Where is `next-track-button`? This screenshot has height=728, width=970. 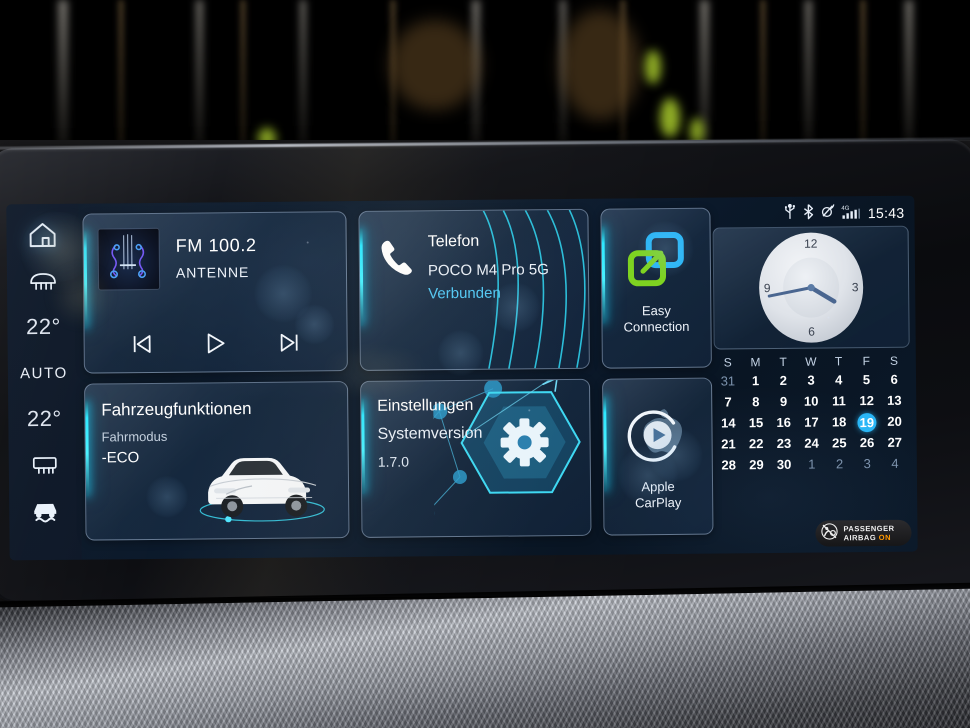 next-track-button is located at coordinates (290, 343).